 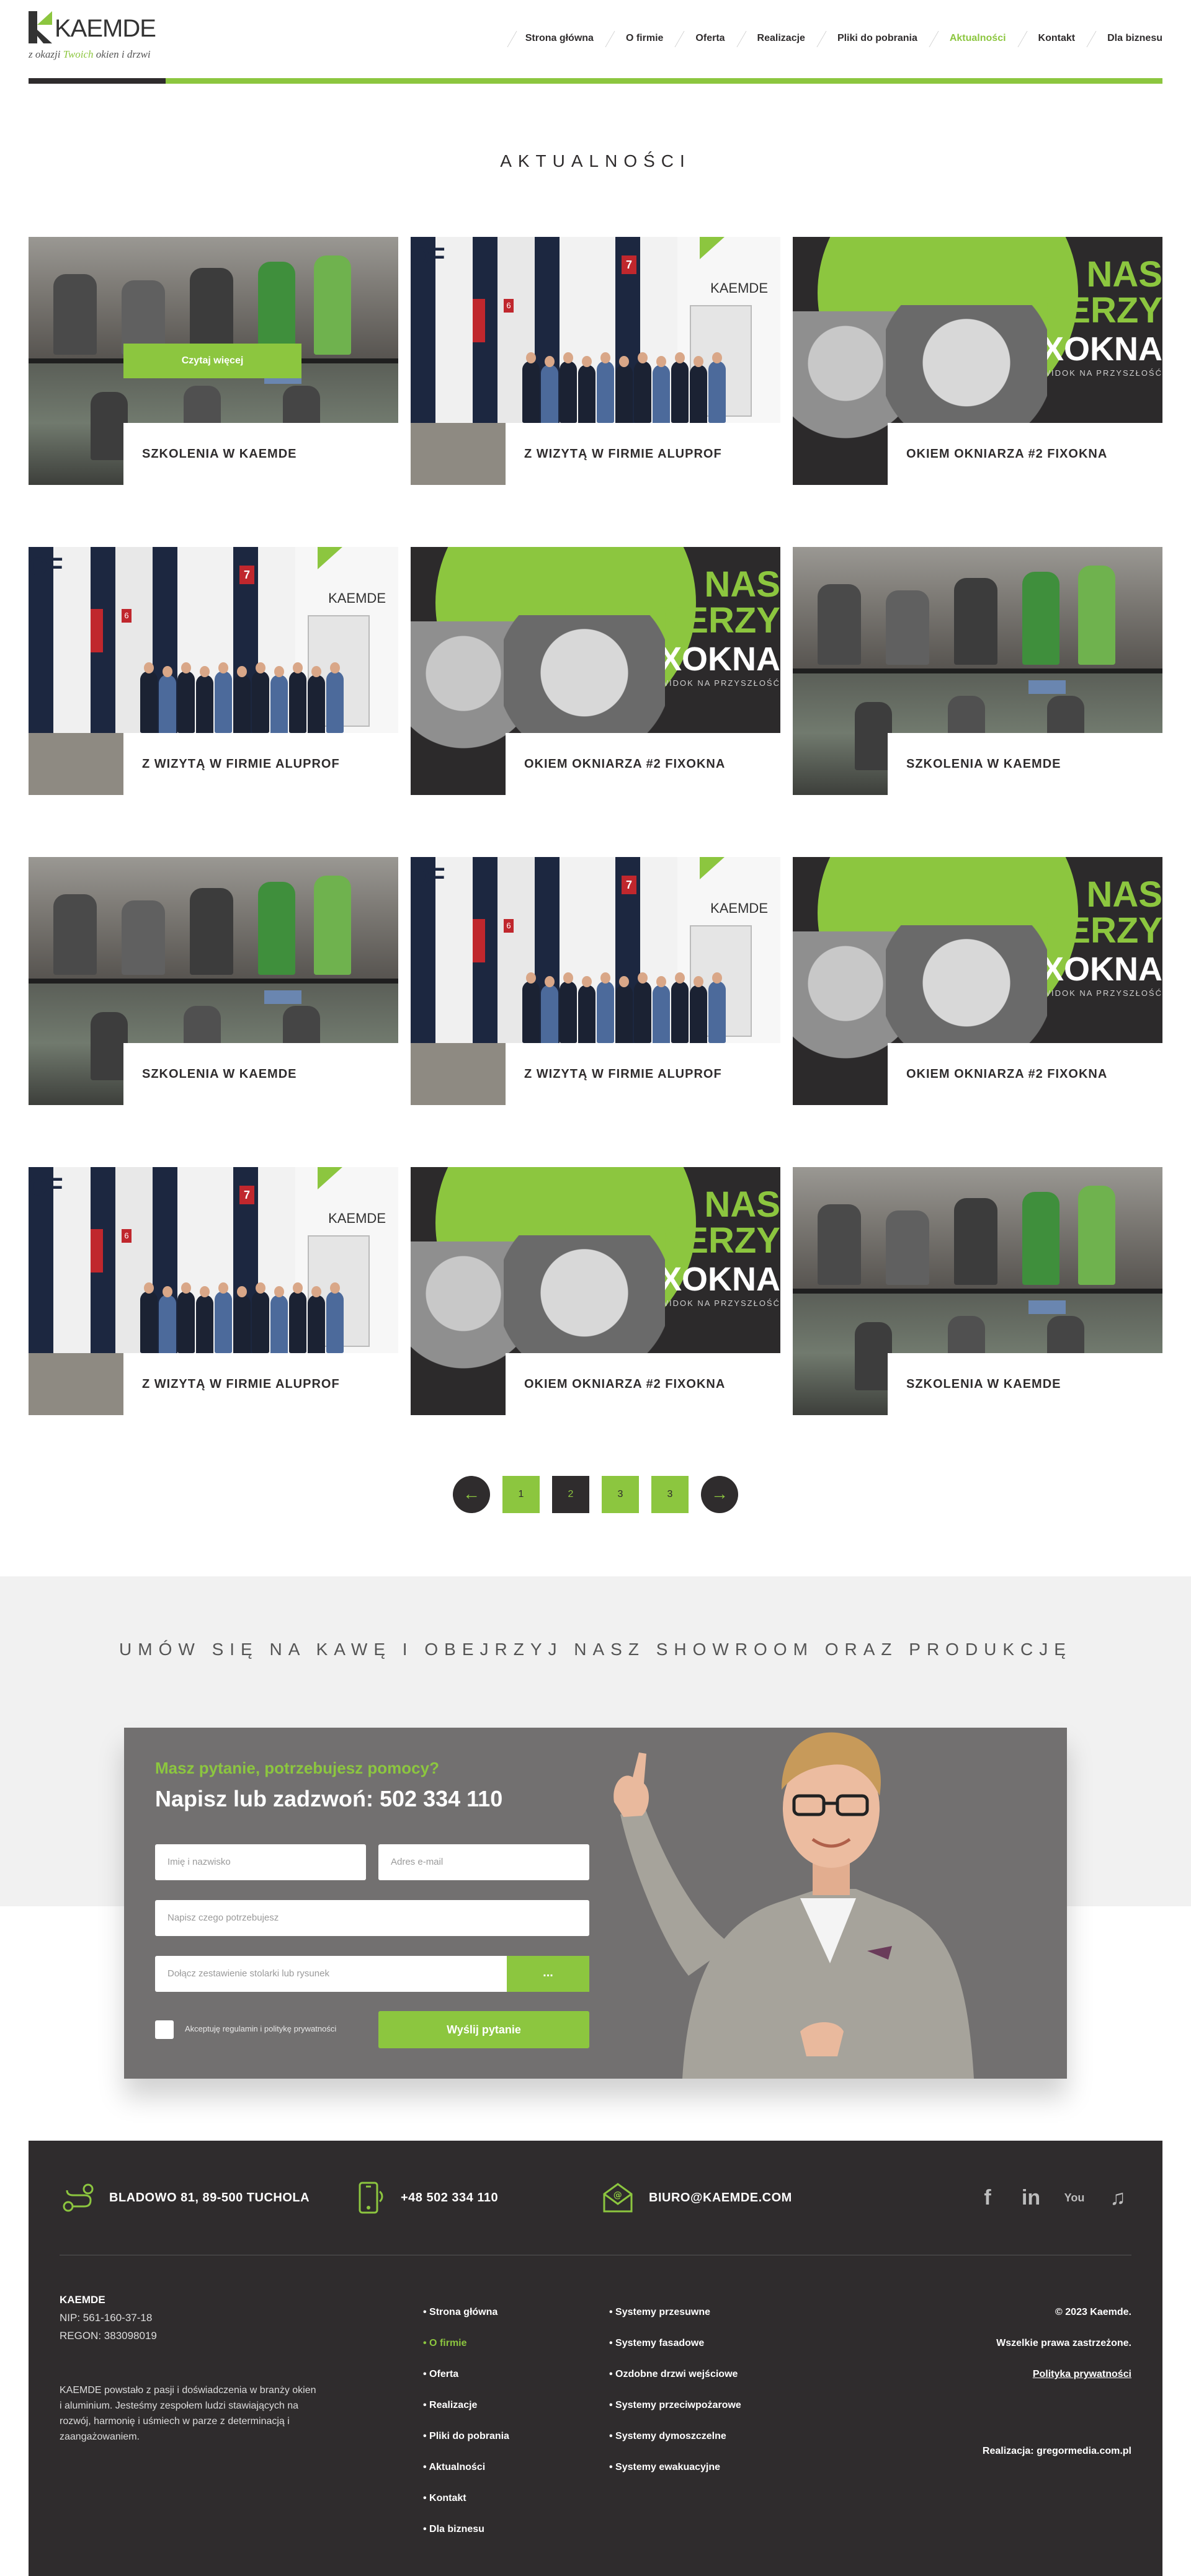 What do you see at coordinates (1126, 38) in the screenshot?
I see `nav-item-business: Dla biznesu` at bounding box center [1126, 38].